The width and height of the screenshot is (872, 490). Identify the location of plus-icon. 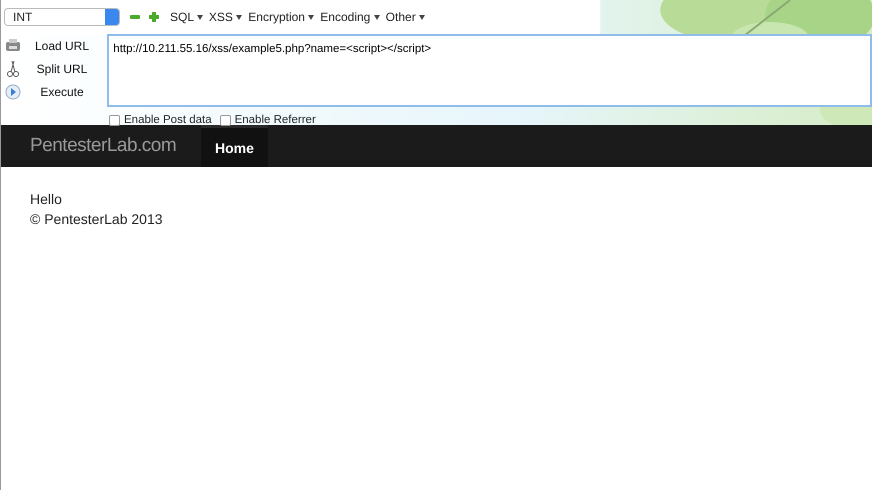
(154, 17).